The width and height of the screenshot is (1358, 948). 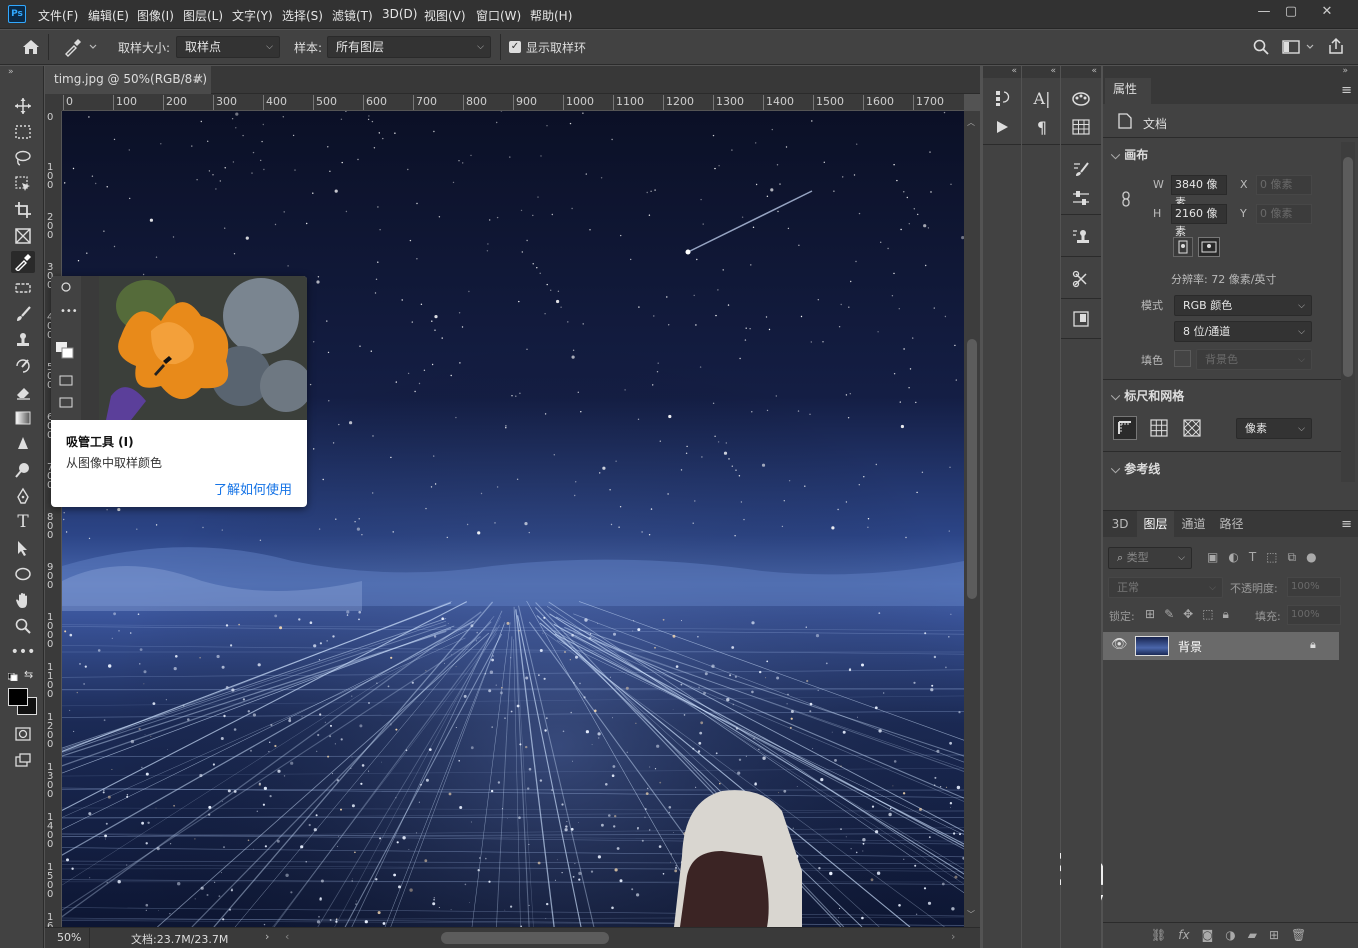 I want to click on object-select-tool-icon, so click(x=23, y=184).